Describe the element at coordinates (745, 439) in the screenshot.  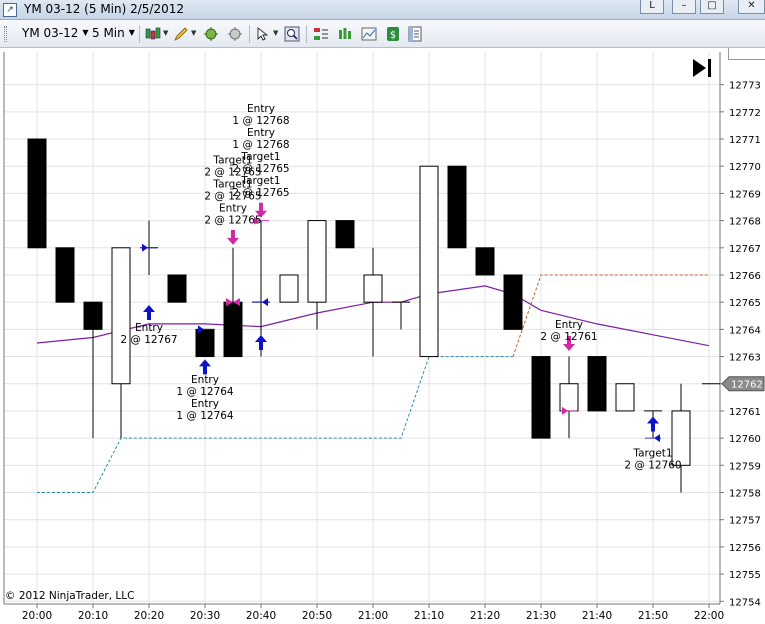
I see `y-tick-label: 12760` at that location.